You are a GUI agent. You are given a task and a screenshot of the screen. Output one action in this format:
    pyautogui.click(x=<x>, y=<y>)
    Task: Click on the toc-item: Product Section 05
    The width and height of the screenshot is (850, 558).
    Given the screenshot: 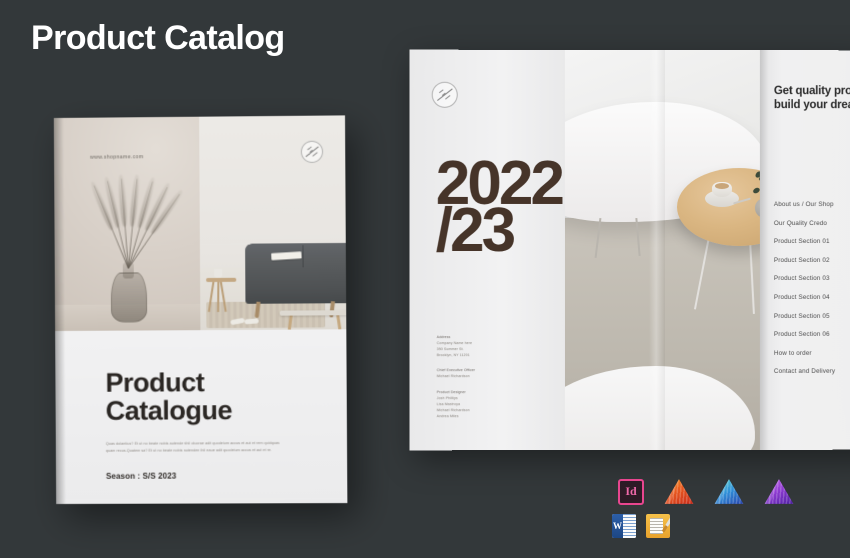 What is the action you would take?
    pyautogui.click(x=801, y=316)
    